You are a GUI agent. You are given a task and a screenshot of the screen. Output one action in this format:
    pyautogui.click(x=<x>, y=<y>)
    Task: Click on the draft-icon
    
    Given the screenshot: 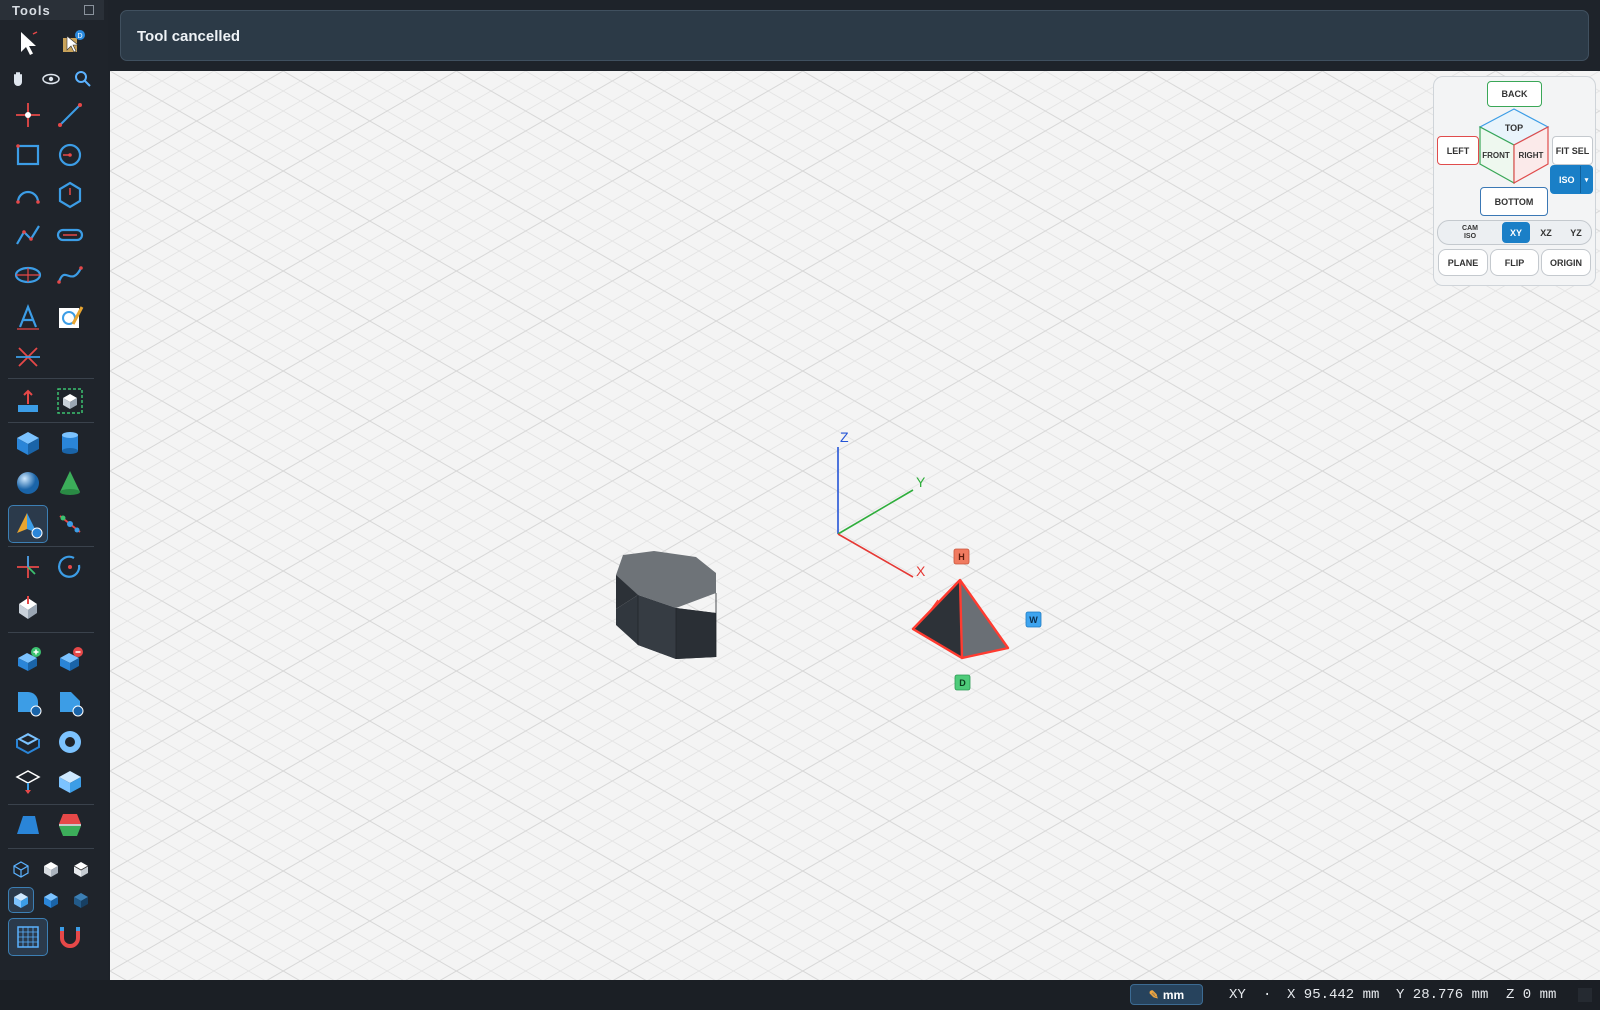 What is the action you would take?
    pyautogui.click(x=70, y=825)
    